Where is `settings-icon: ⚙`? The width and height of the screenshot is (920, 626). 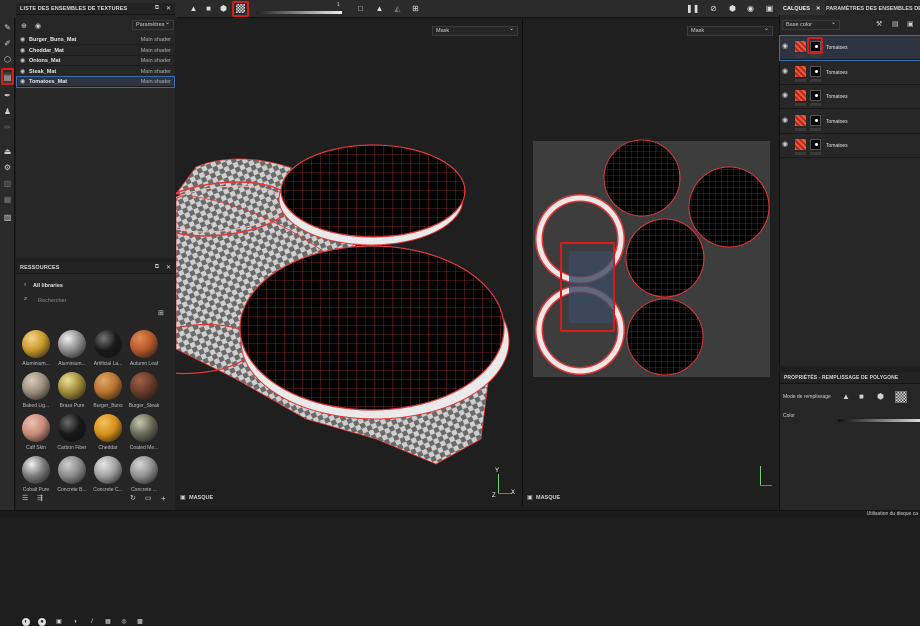 settings-icon: ⚙ is located at coordinates (7, 167).